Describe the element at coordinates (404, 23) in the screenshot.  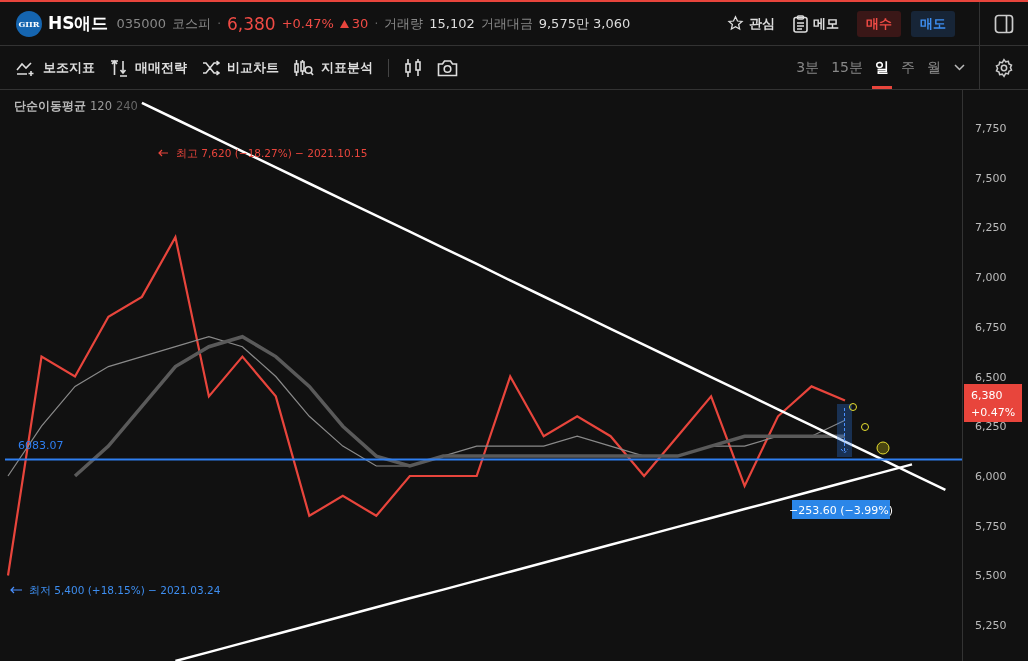
I see `volume-label: 거래량` at that location.